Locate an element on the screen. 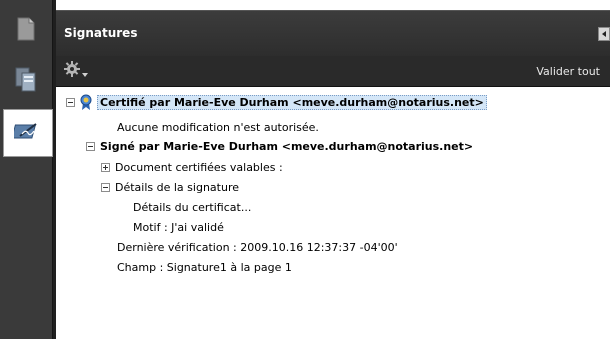 This screenshot has width=610, height=339. no-changes-item: Aucune modification n'est autorisée. is located at coordinates (218, 127).